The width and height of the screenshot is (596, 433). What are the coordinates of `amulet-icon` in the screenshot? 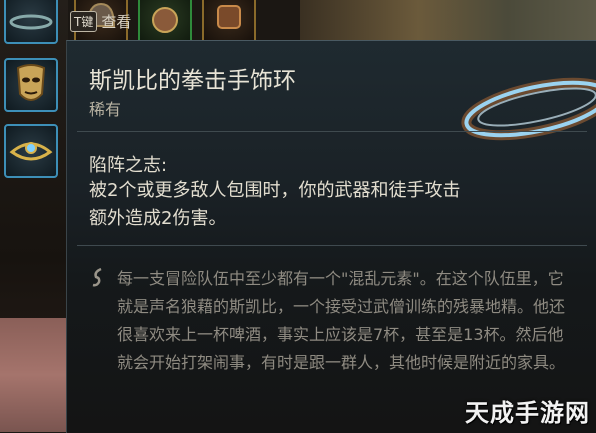 It's located at (31, 151).